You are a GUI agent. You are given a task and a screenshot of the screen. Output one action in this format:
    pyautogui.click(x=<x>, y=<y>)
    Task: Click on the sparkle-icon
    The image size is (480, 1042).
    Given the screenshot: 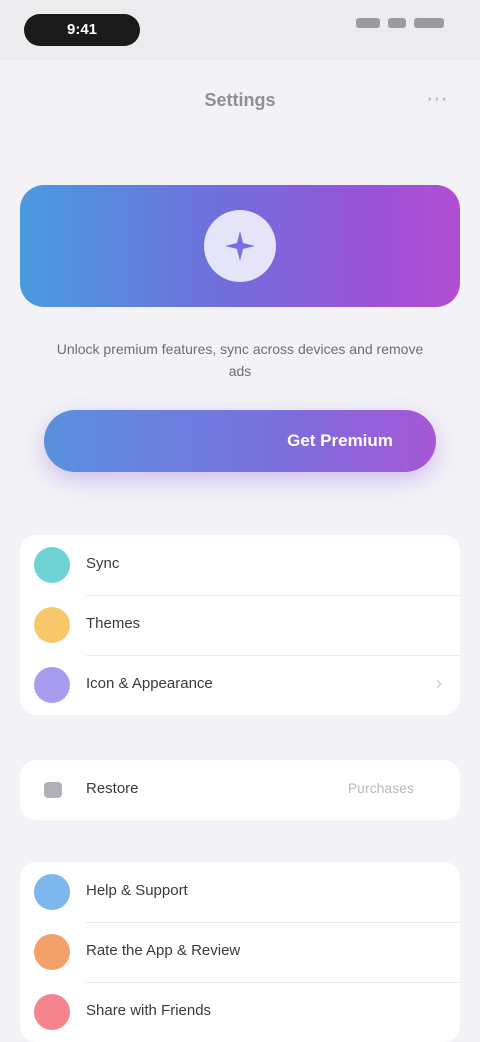 What is the action you would take?
    pyautogui.click(x=240, y=246)
    